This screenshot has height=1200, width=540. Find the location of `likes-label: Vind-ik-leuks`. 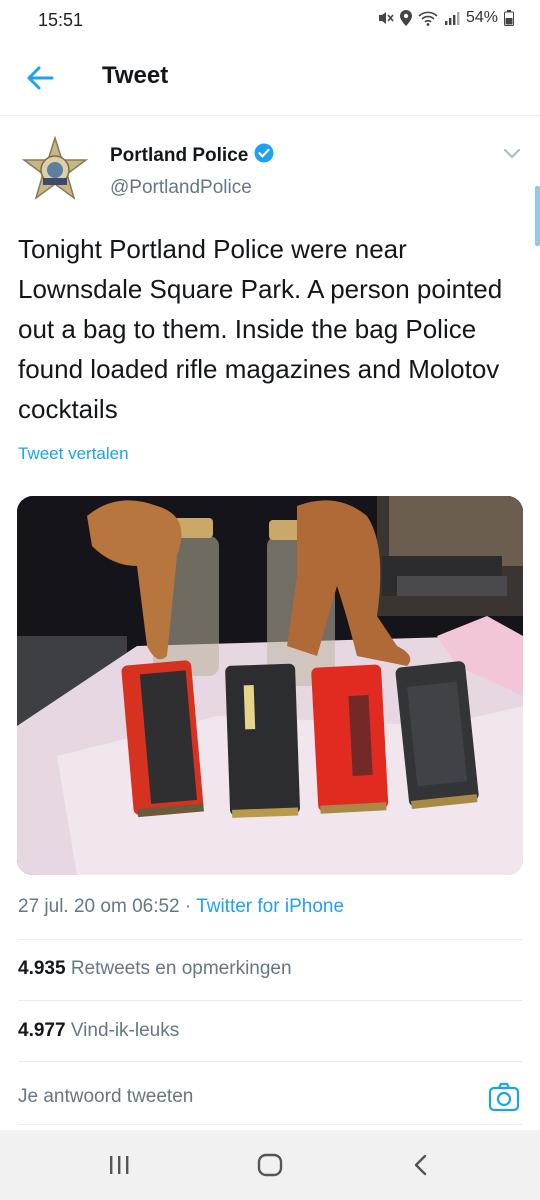

likes-label: Vind-ik-leuks is located at coordinates (125, 1030).